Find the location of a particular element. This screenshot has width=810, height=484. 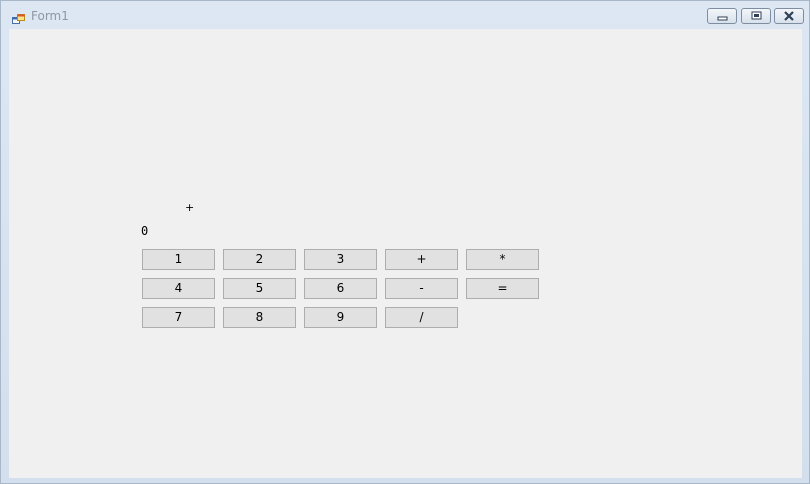

minus-button: - is located at coordinates (421, 288).